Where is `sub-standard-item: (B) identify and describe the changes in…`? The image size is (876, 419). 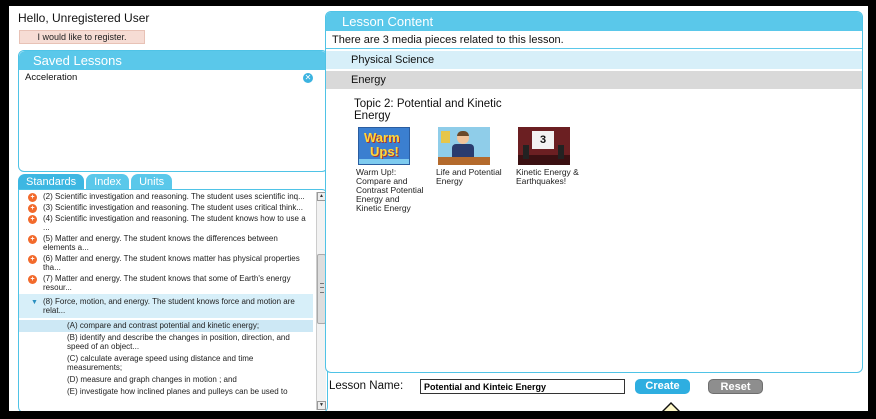
sub-standard-item: (B) identify and describe the changes in… is located at coordinates (166, 342).